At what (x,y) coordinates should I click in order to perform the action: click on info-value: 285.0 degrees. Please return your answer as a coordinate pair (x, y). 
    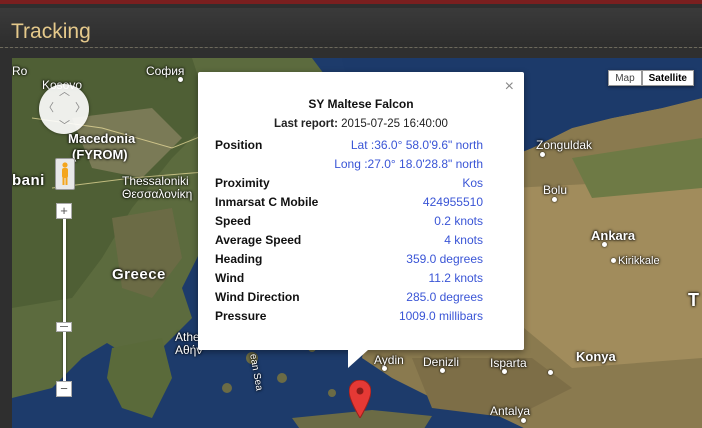
    Looking at the image, I should click on (444, 297).